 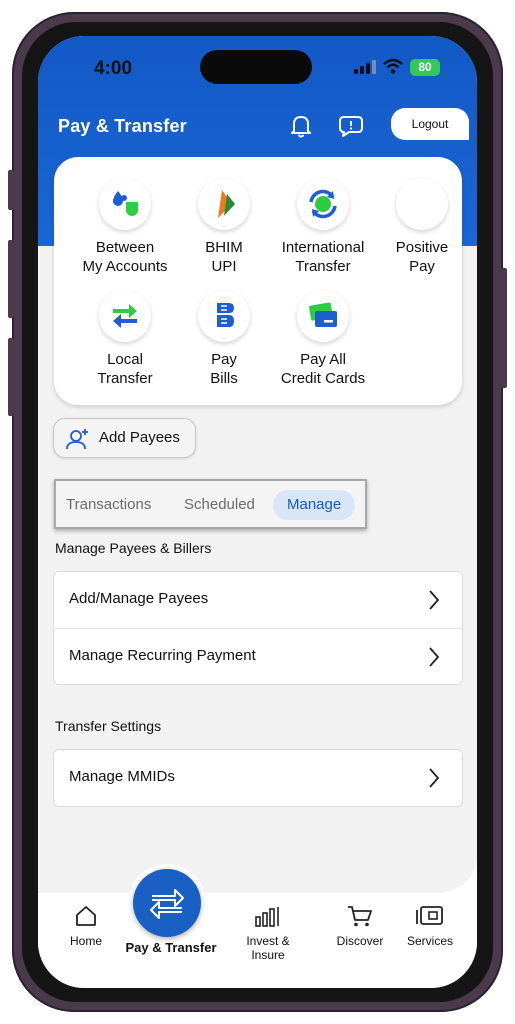 I want to click on battery-level: 80, so click(x=425, y=67).